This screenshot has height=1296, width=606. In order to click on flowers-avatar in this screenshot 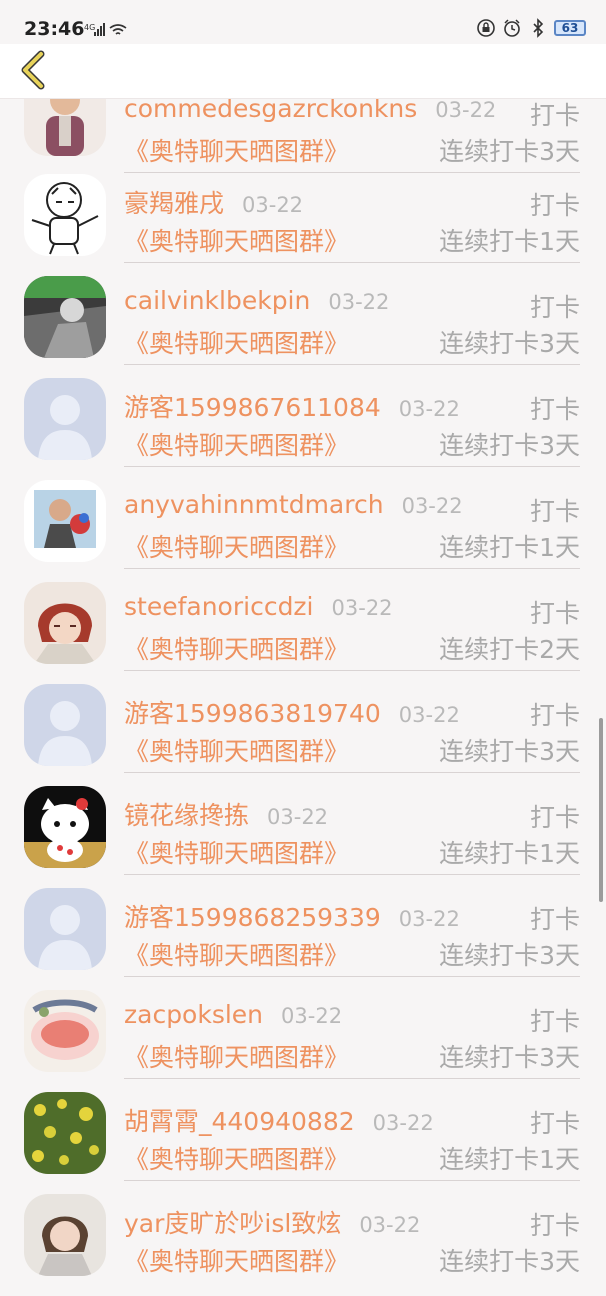, I will do `click(65, 1133)`.